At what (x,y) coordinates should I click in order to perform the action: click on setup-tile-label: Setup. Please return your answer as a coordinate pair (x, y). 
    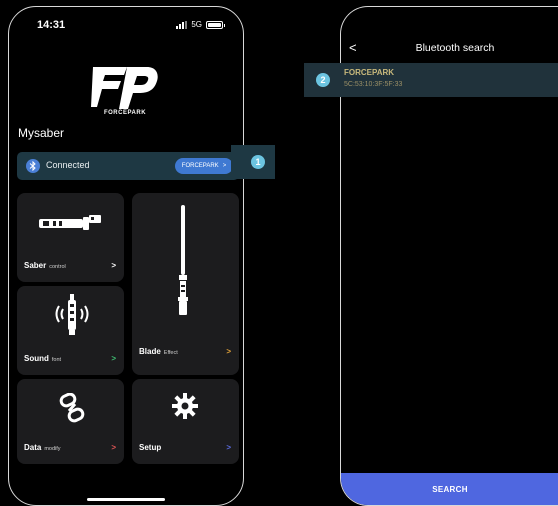
    Looking at the image, I should click on (150, 447).